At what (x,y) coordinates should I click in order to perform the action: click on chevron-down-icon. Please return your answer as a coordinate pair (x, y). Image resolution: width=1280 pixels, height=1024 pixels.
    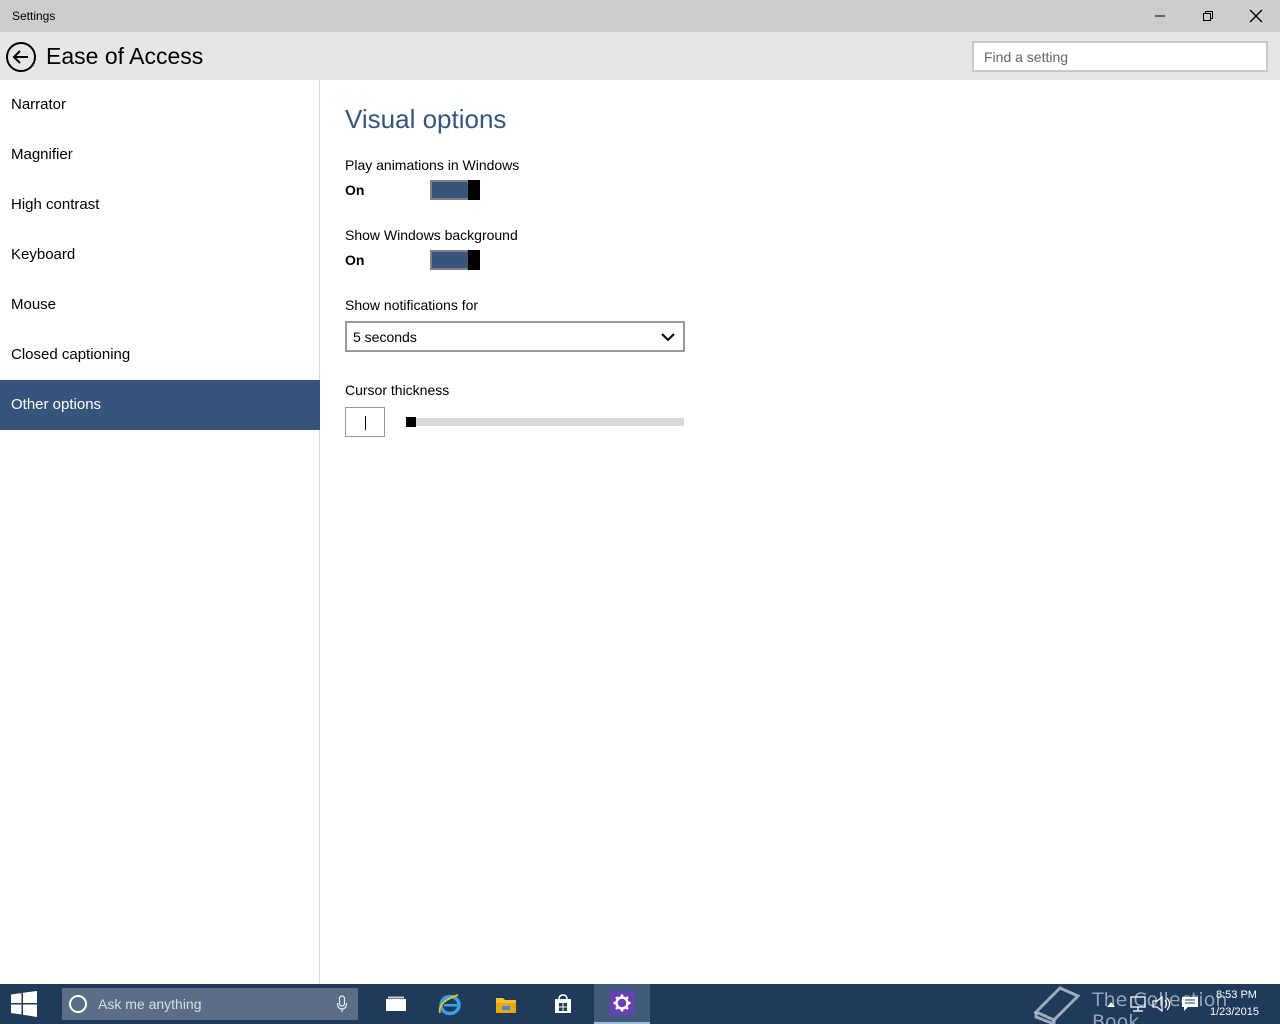
    Looking at the image, I should click on (668, 337).